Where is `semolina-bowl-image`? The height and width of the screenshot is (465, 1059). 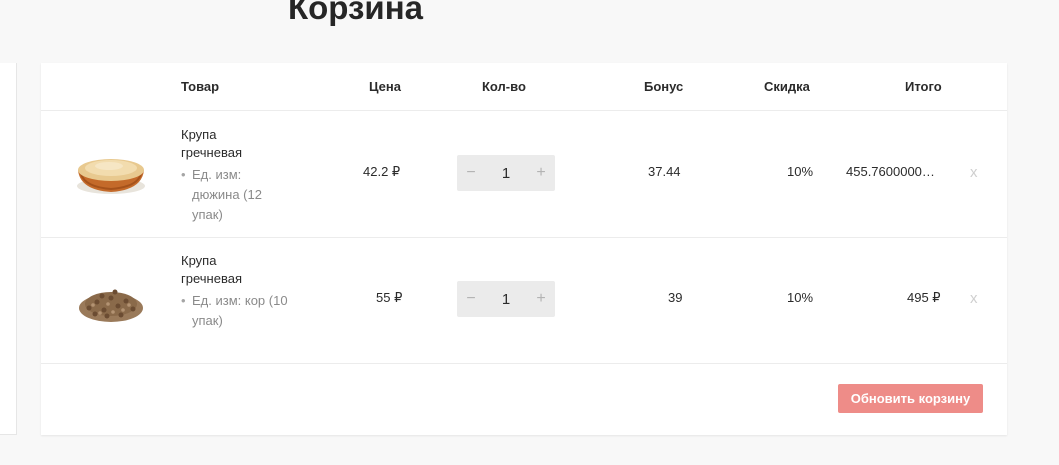
semolina-bowl-image is located at coordinates (111, 176).